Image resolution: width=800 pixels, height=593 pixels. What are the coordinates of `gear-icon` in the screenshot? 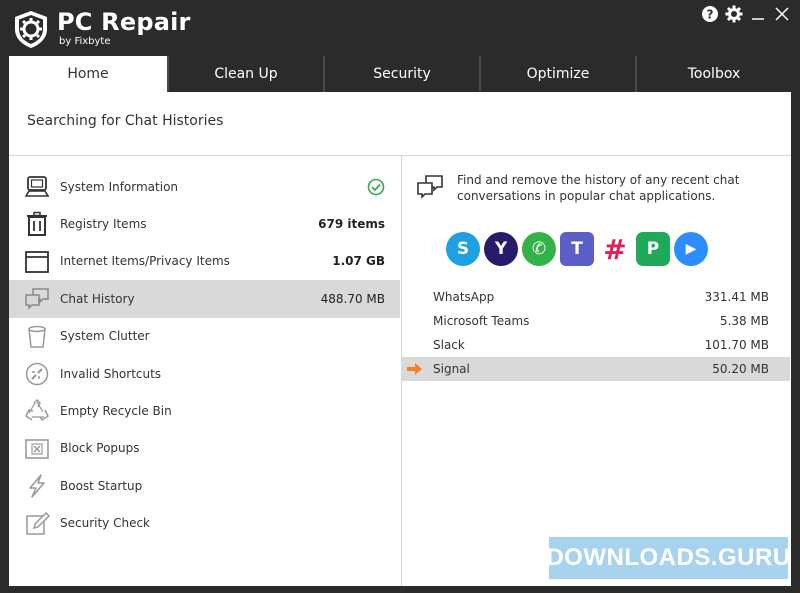 It's located at (734, 14).